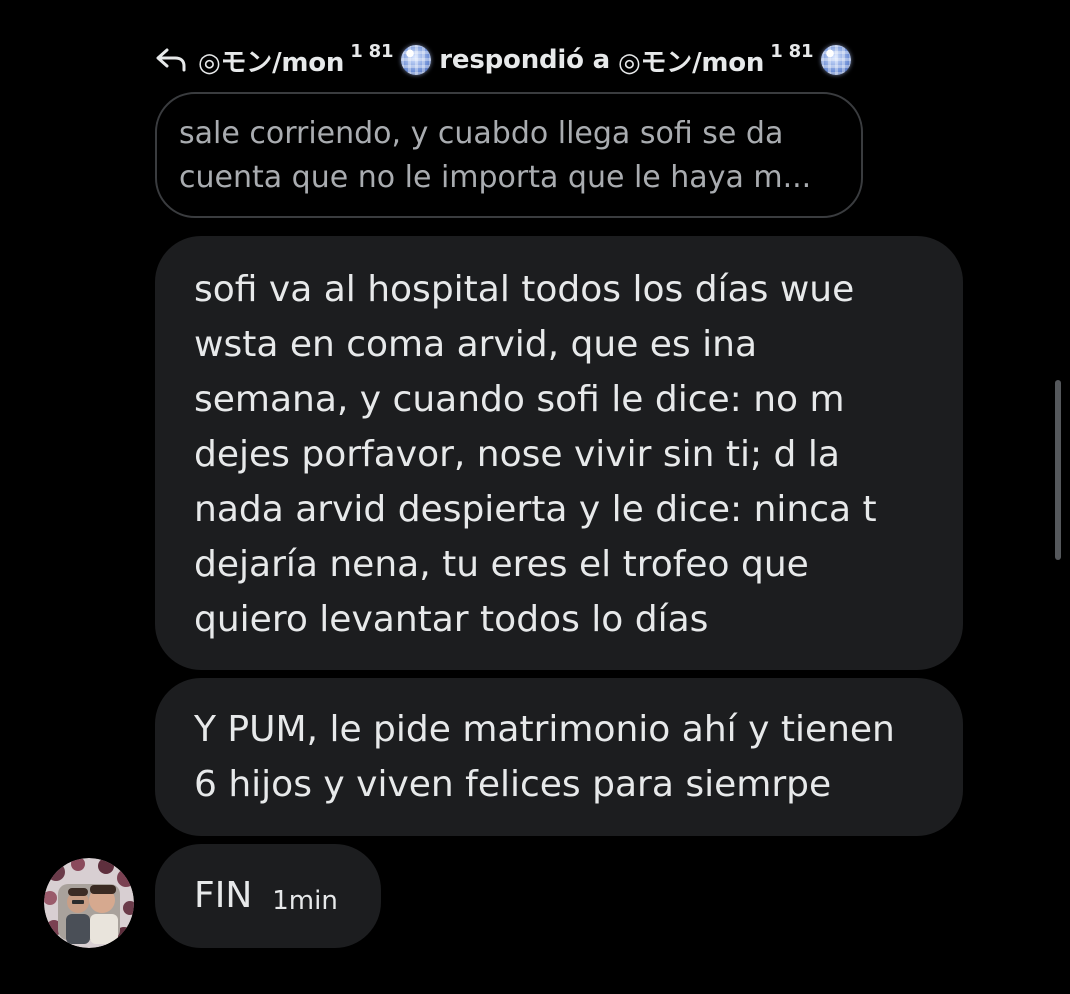 The image size is (1070, 994). What do you see at coordinates (544, 729) in the screenshot?
I see `message-line: Y PUM, le pide matrimonio ahí y tienen` at bounding box center [544, 729].